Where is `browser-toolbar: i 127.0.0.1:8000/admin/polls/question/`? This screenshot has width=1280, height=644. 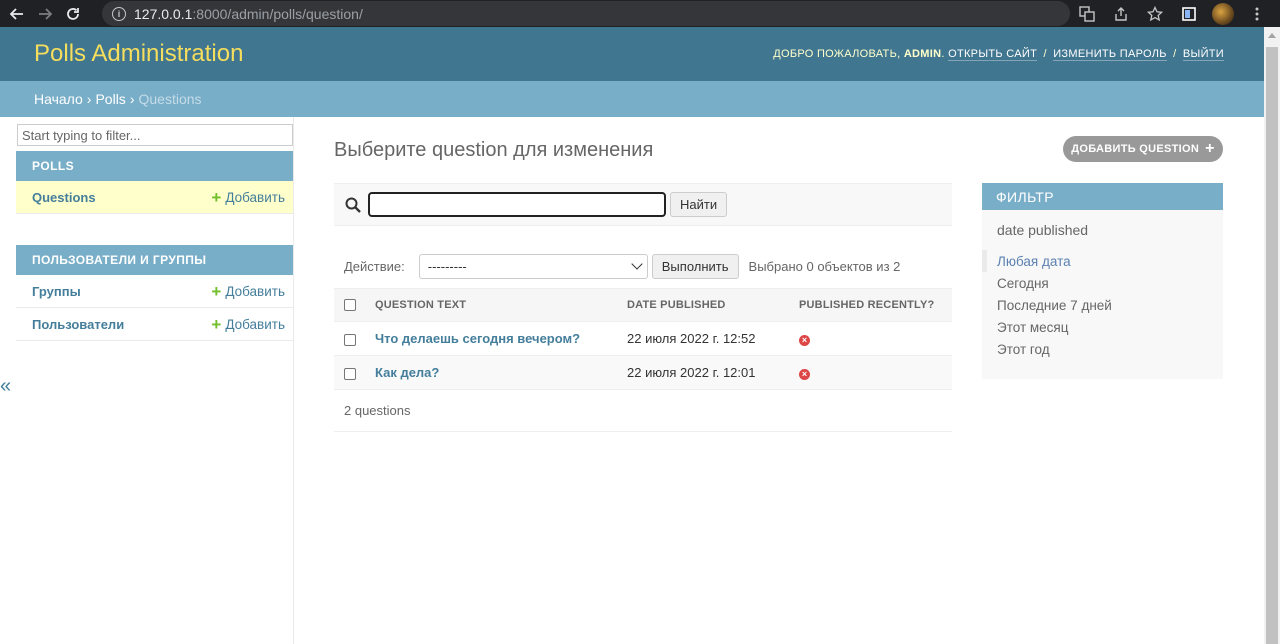
browser-toolbar: i 127.0.0.1:8000/admin/polls/question/ is located at coordinates (640, 13).